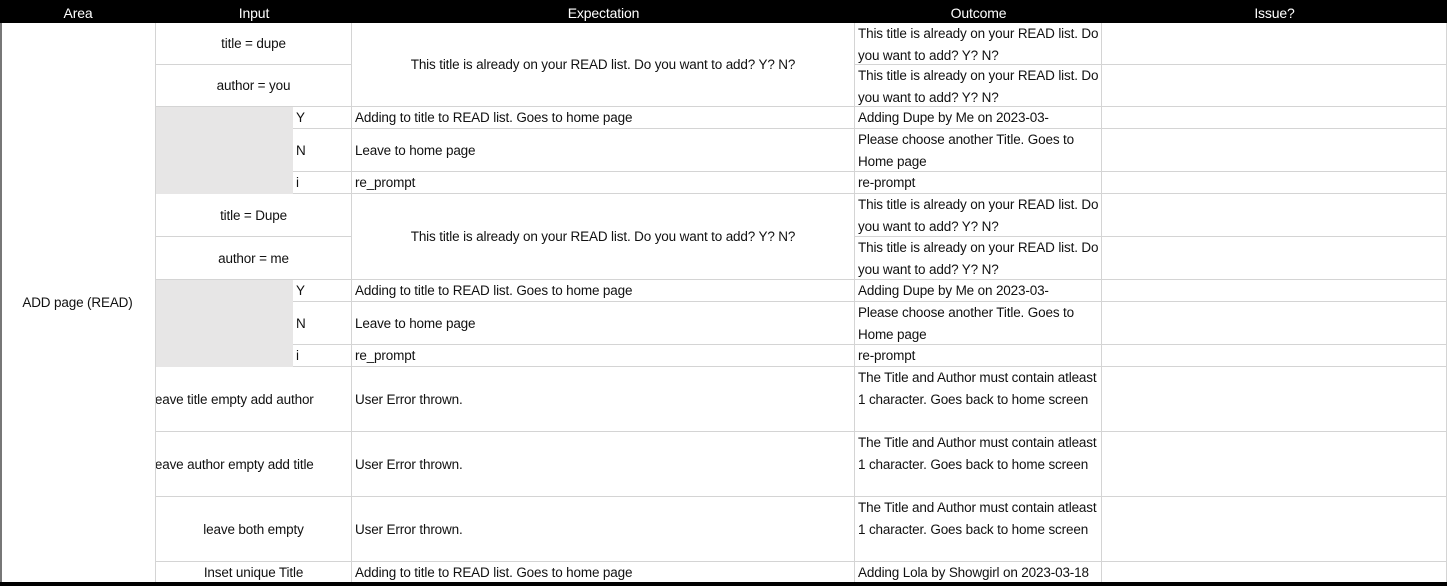 The image size is (1447, 586). I want to click on input-text: leave title empty add author, so click(235, 399).